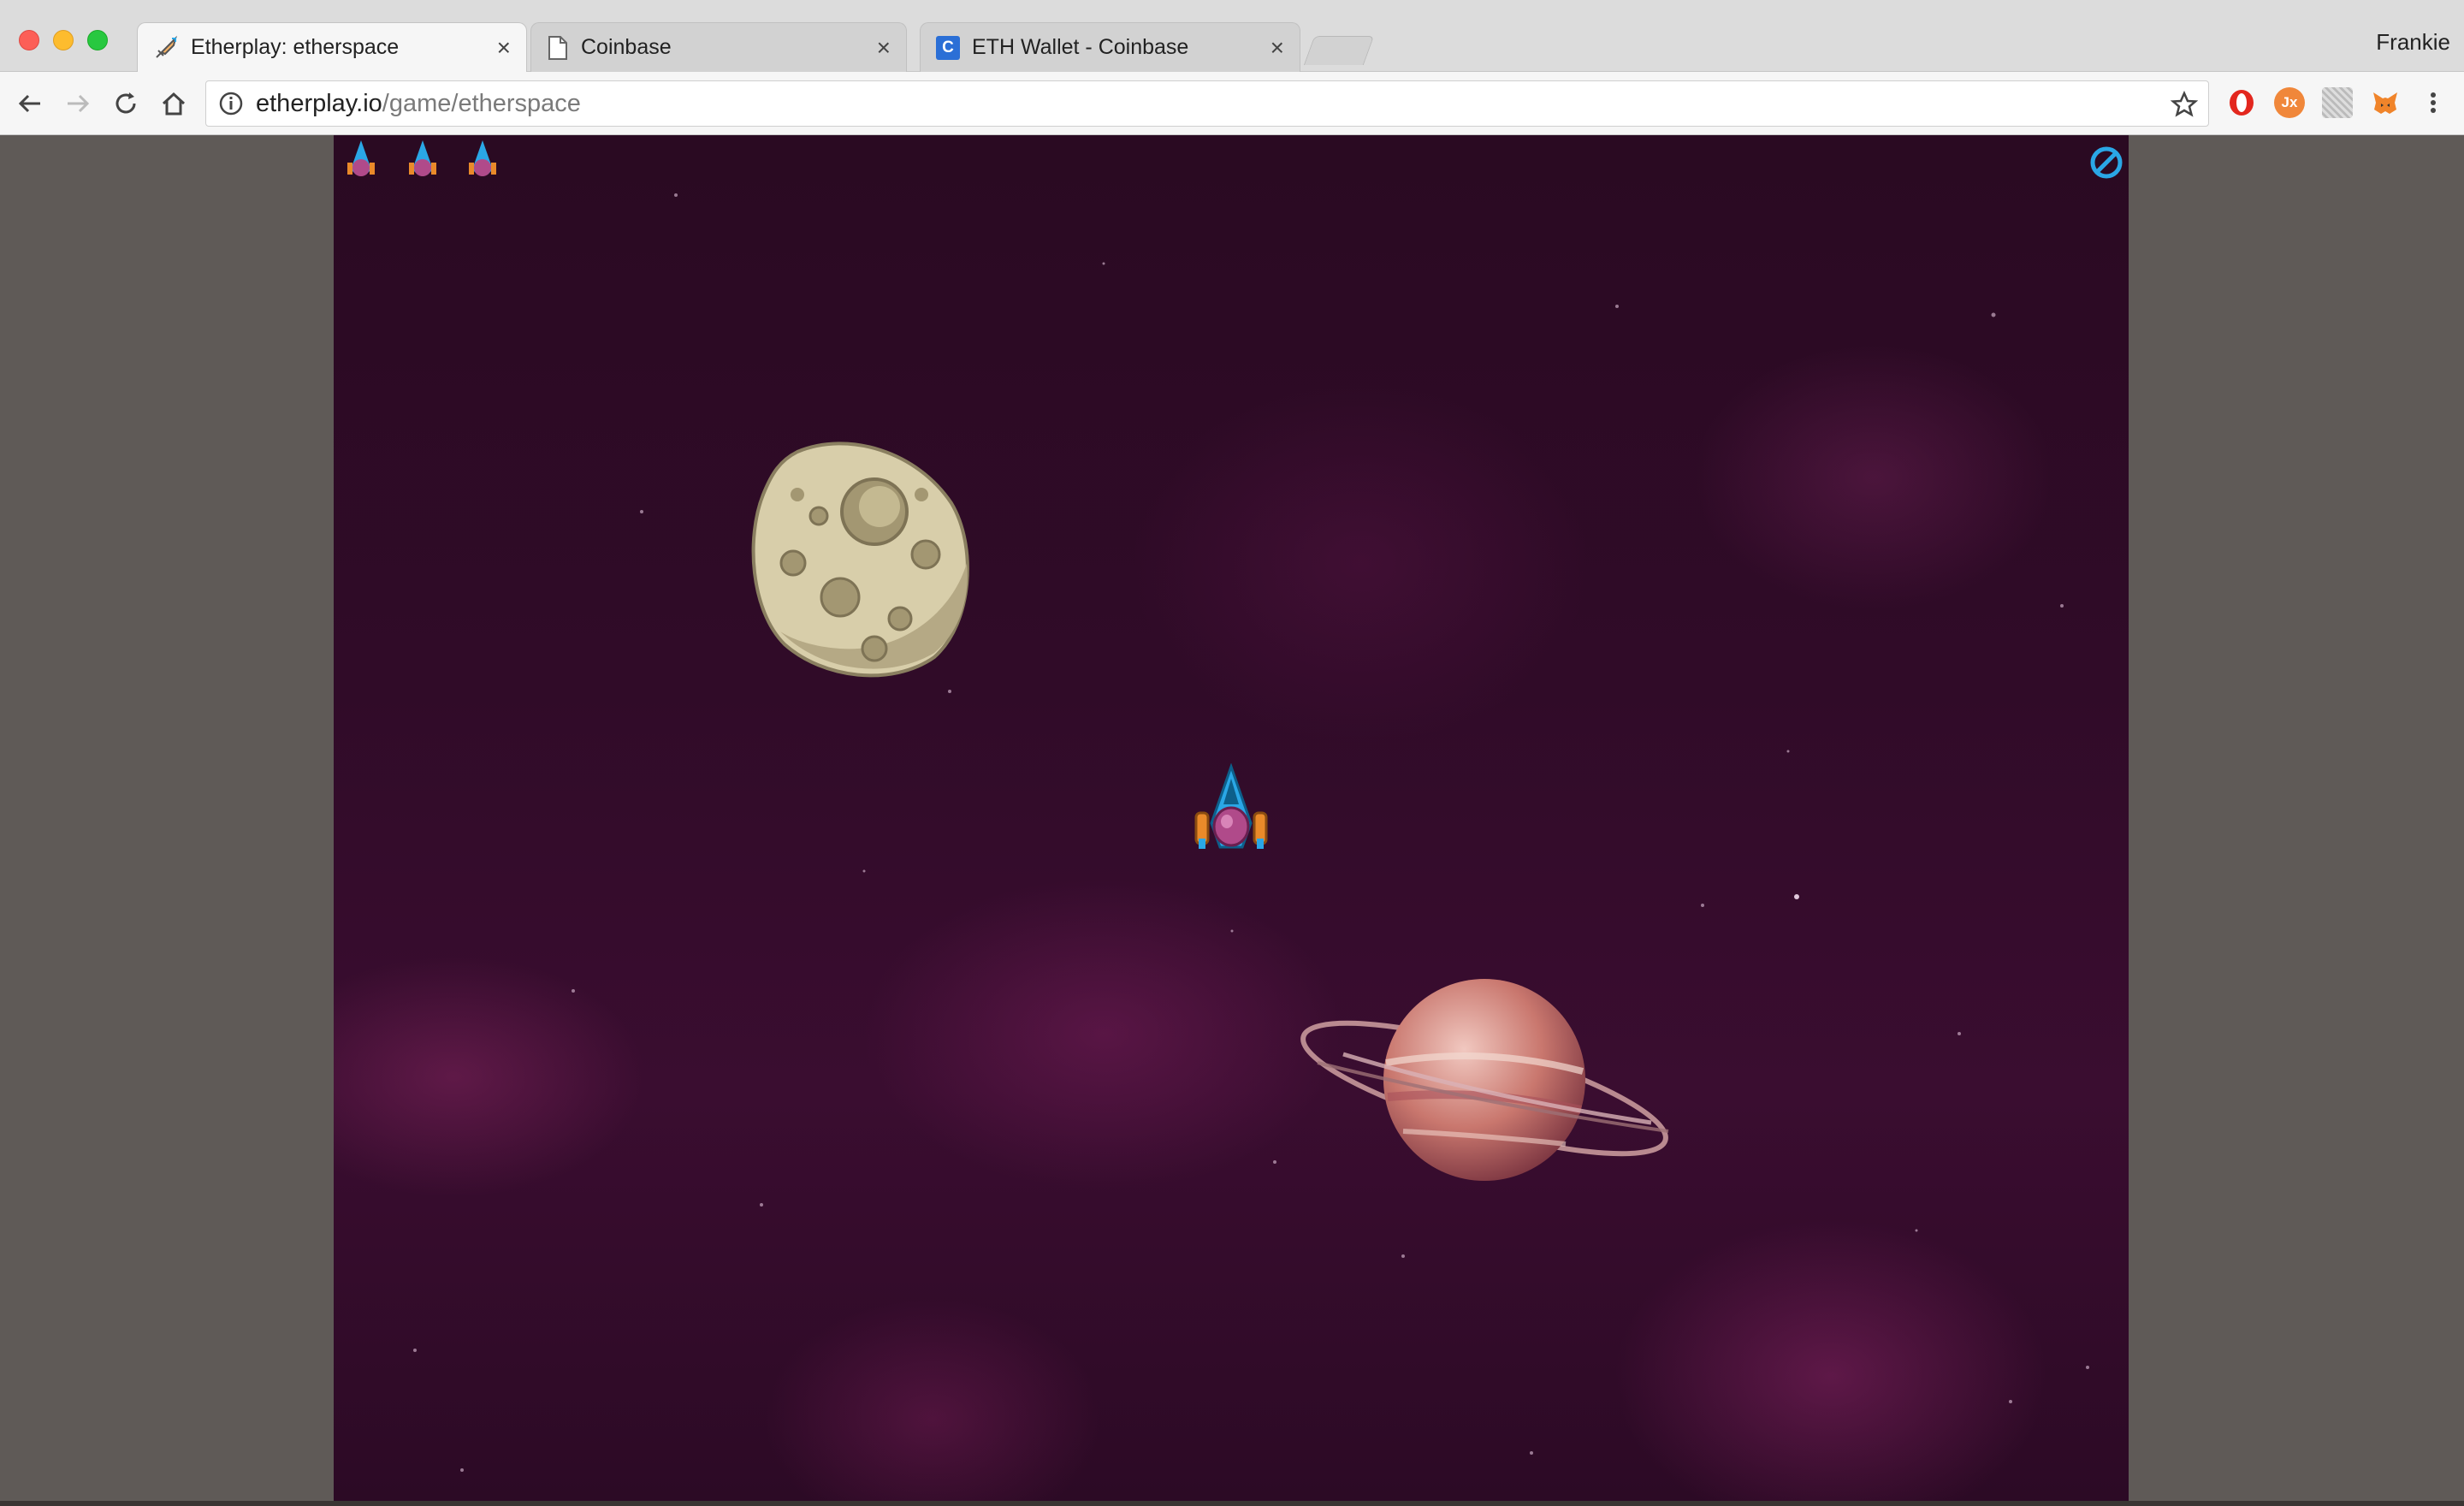  What do you see at coordinates (2184, 105) in the screenshot?
I see `bookmark-star-icon` at bounding box center [2184, 105].